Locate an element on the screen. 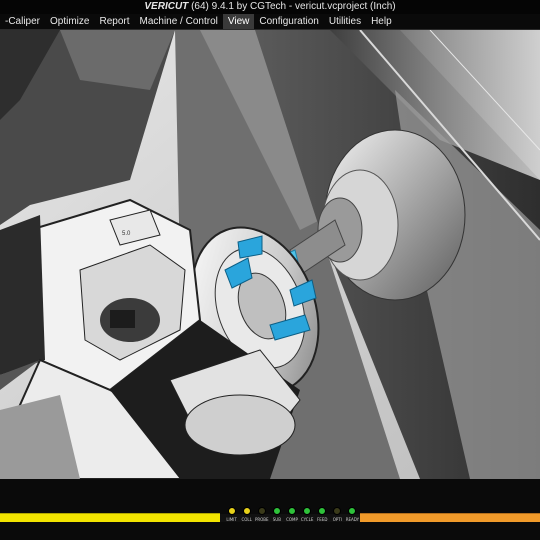 Image resolution: width=540 pixels, height=540 pixels. menu-configuration: Configuration is located at coordinates (288, 21).